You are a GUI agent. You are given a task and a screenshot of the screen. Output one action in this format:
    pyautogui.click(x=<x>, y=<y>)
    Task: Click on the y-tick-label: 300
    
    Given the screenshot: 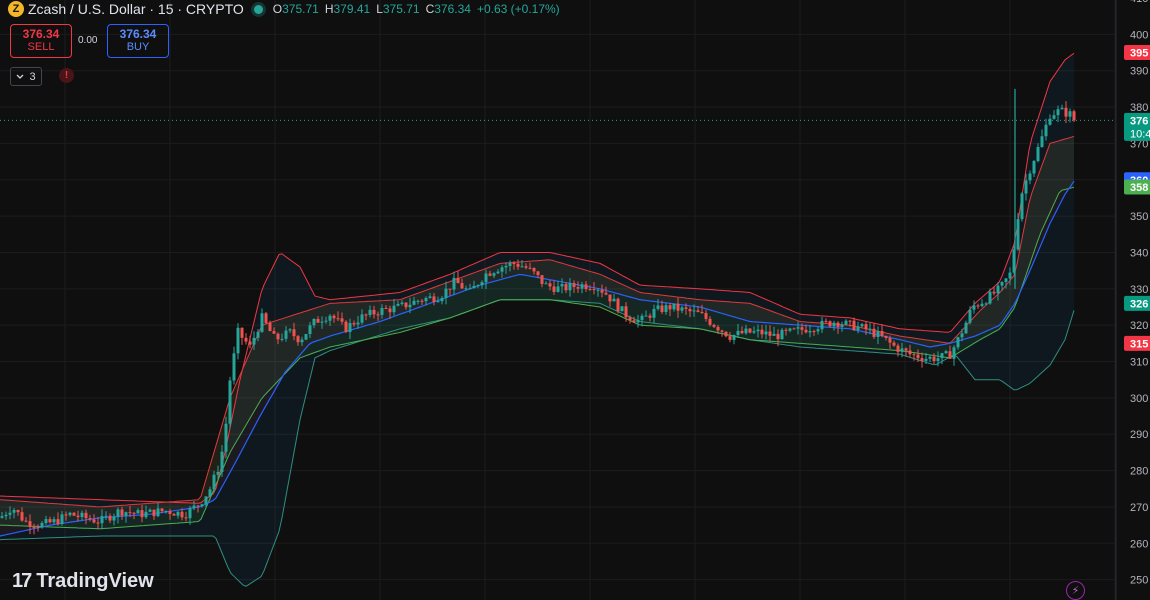 What is the action you would take?
    pyautogui.click(x=1139, y=399)
    